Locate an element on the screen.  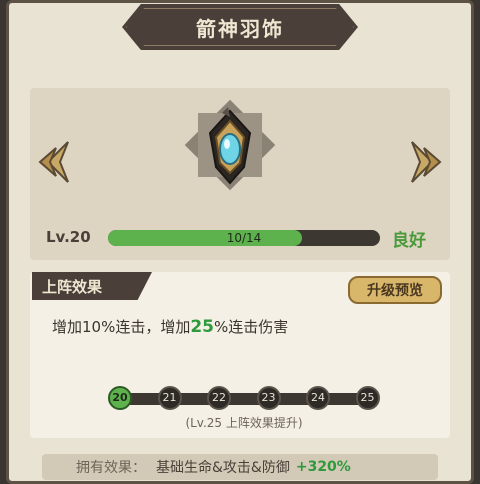
level-node: 24 is located at coordinates (318, 398).